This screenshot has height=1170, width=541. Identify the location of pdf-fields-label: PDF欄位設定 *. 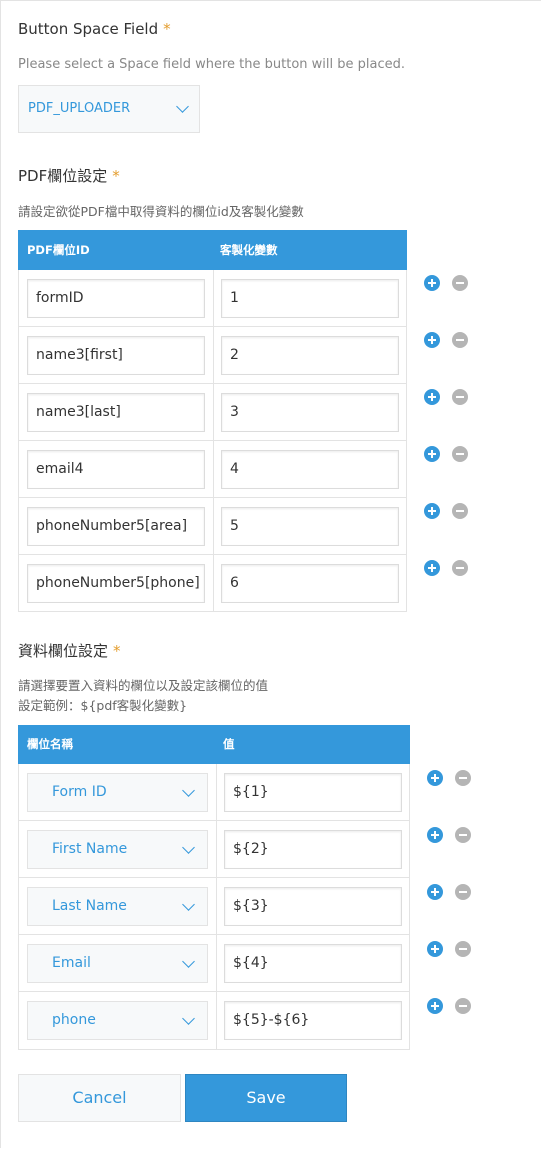
(69, 175).